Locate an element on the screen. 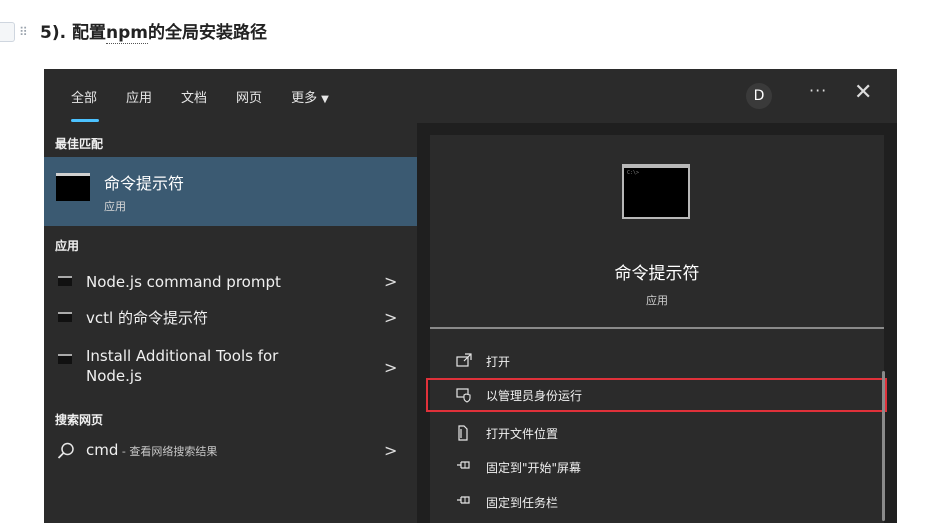 The width and height of the screenshot is (941, 523). section-heading: 5). 配置npm的全局安装路径 is located at coordinates (153, 31).